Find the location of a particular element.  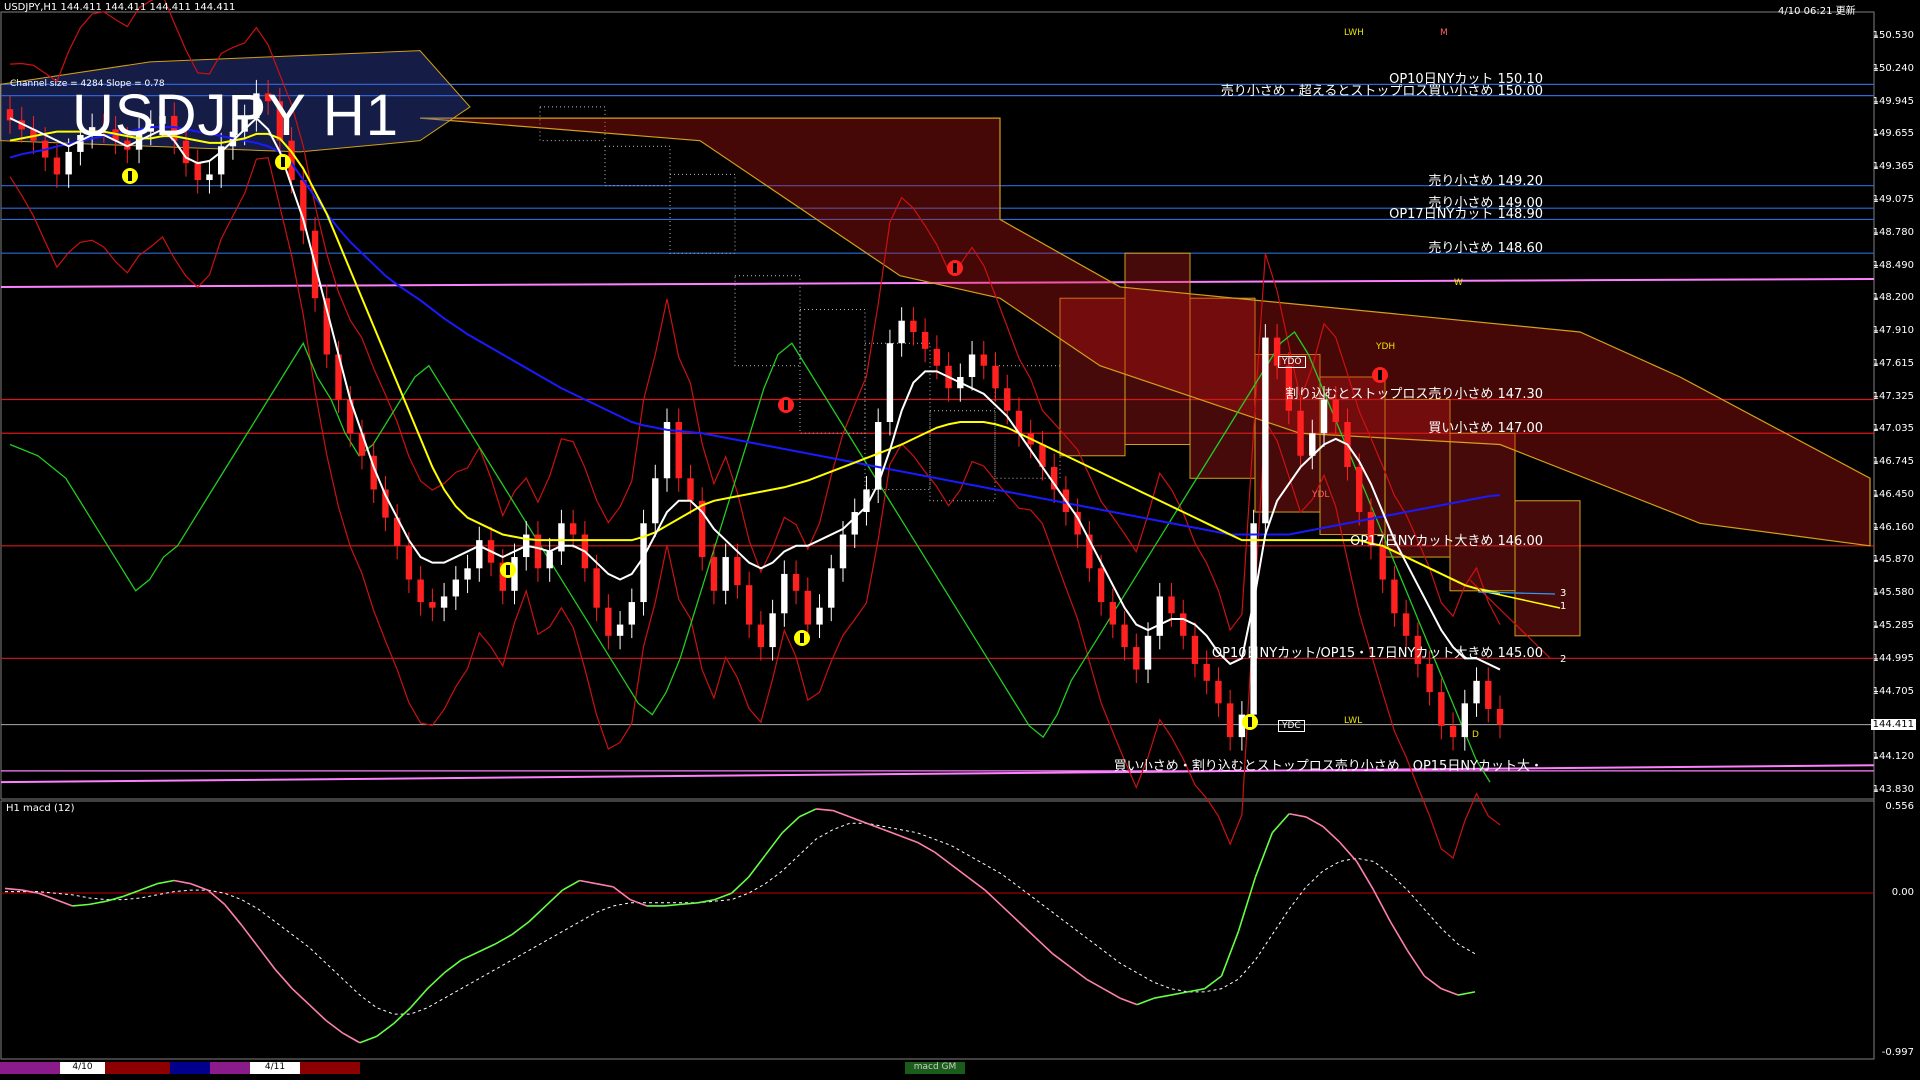

price-tick-label: 150.240 is located at coordinates (1893, 68).